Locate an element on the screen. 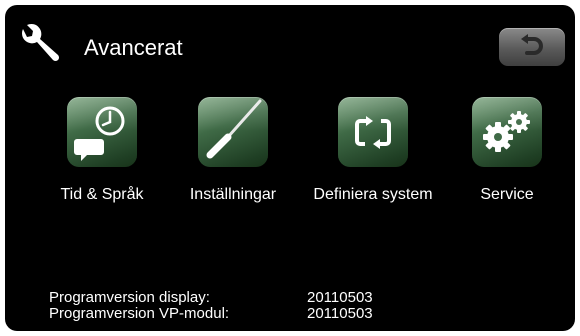 The width and height of the screenshot is (580, 336). wrench-icon is located at coordinates (40, 43).